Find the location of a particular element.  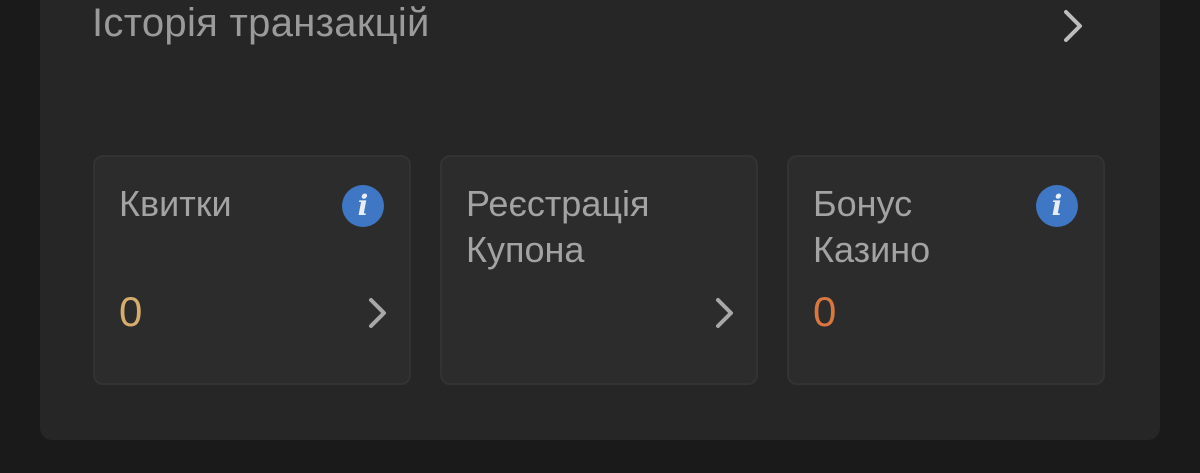

tickets-card: Квитки i 0 is located at coordinates (252, 270).